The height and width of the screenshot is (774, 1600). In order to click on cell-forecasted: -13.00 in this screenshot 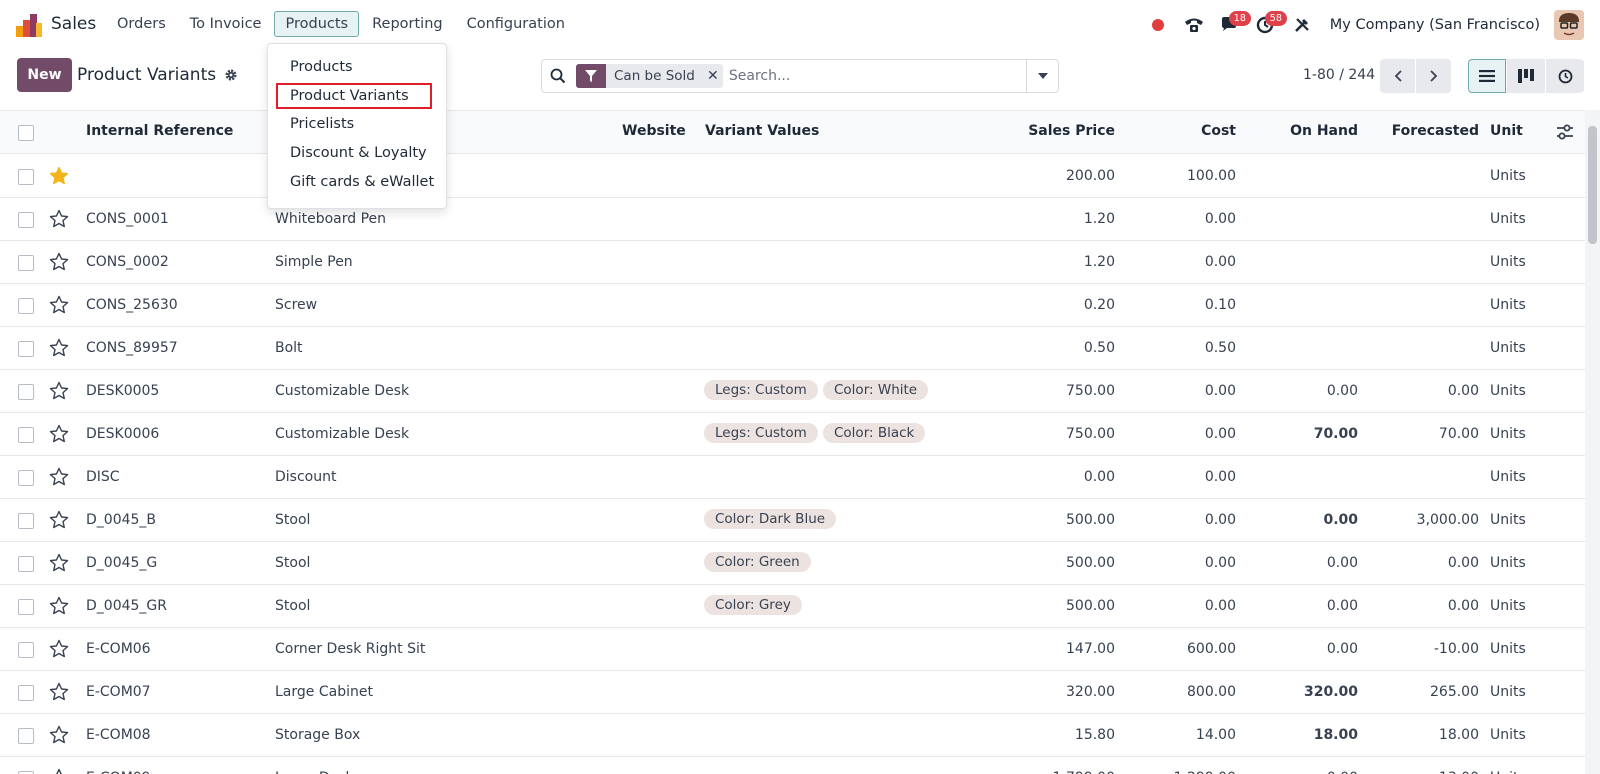, I will do `click(1456, 772)`.